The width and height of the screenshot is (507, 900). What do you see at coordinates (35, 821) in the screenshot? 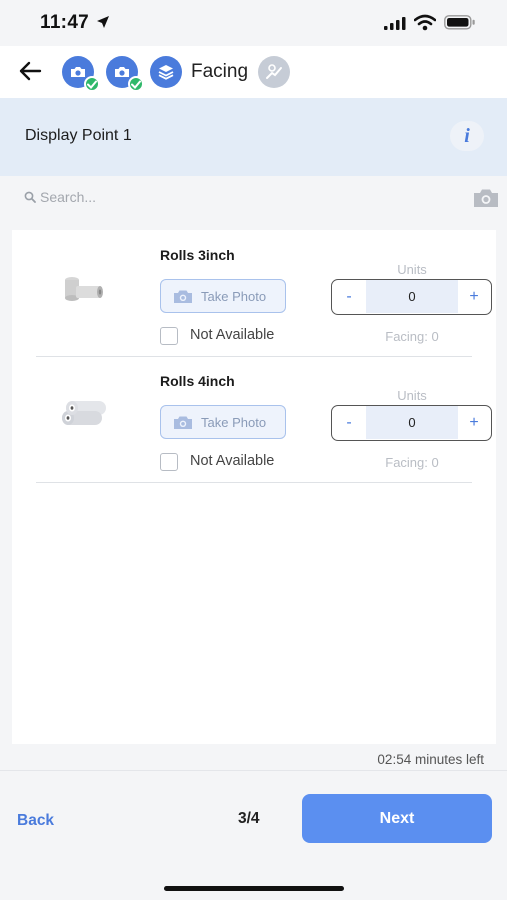
I see `back-button: Back` at bounding box center [35, 821].